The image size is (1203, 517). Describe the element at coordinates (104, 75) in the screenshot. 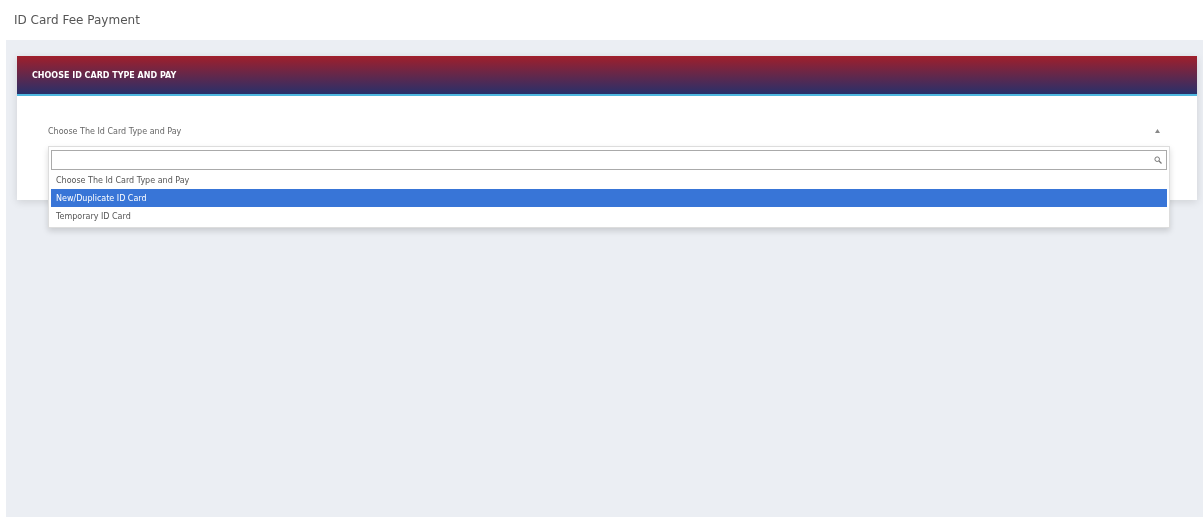

I see `card-title: CHOOSE ID CARD TYPE AND PAY` at that location.